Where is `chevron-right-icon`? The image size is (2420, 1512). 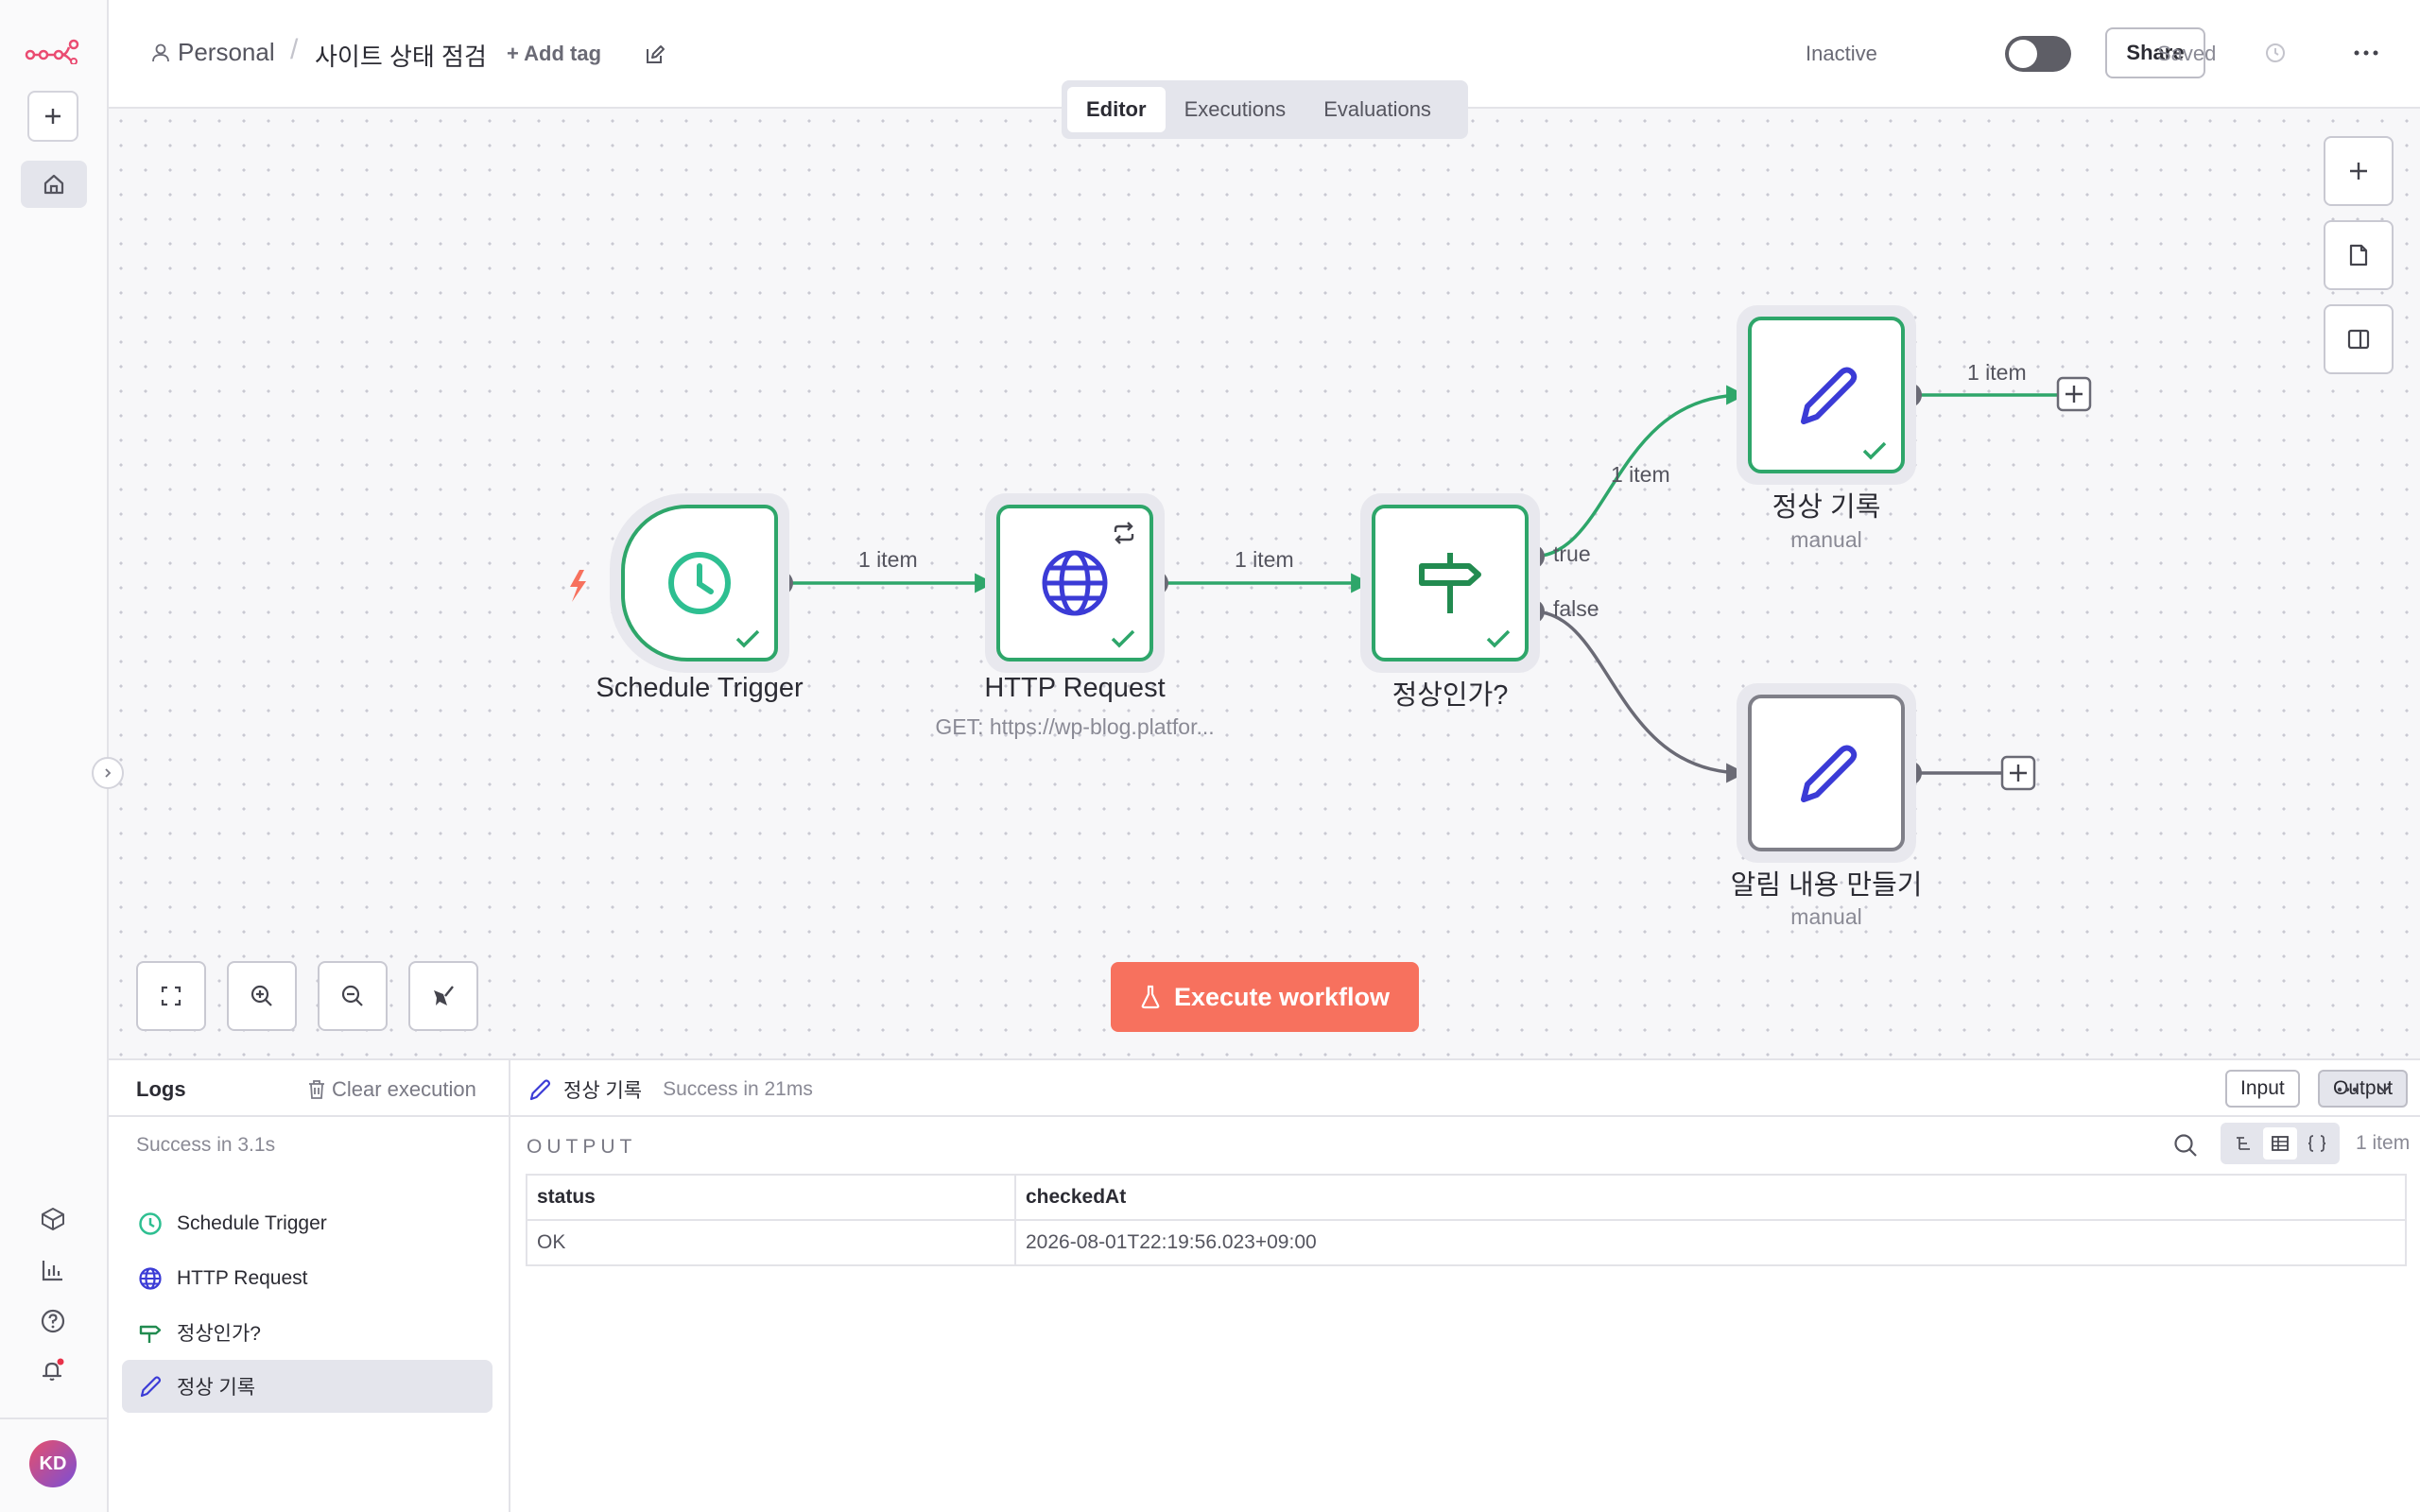
chevron-right-icon is located at coordinates (108, 773).